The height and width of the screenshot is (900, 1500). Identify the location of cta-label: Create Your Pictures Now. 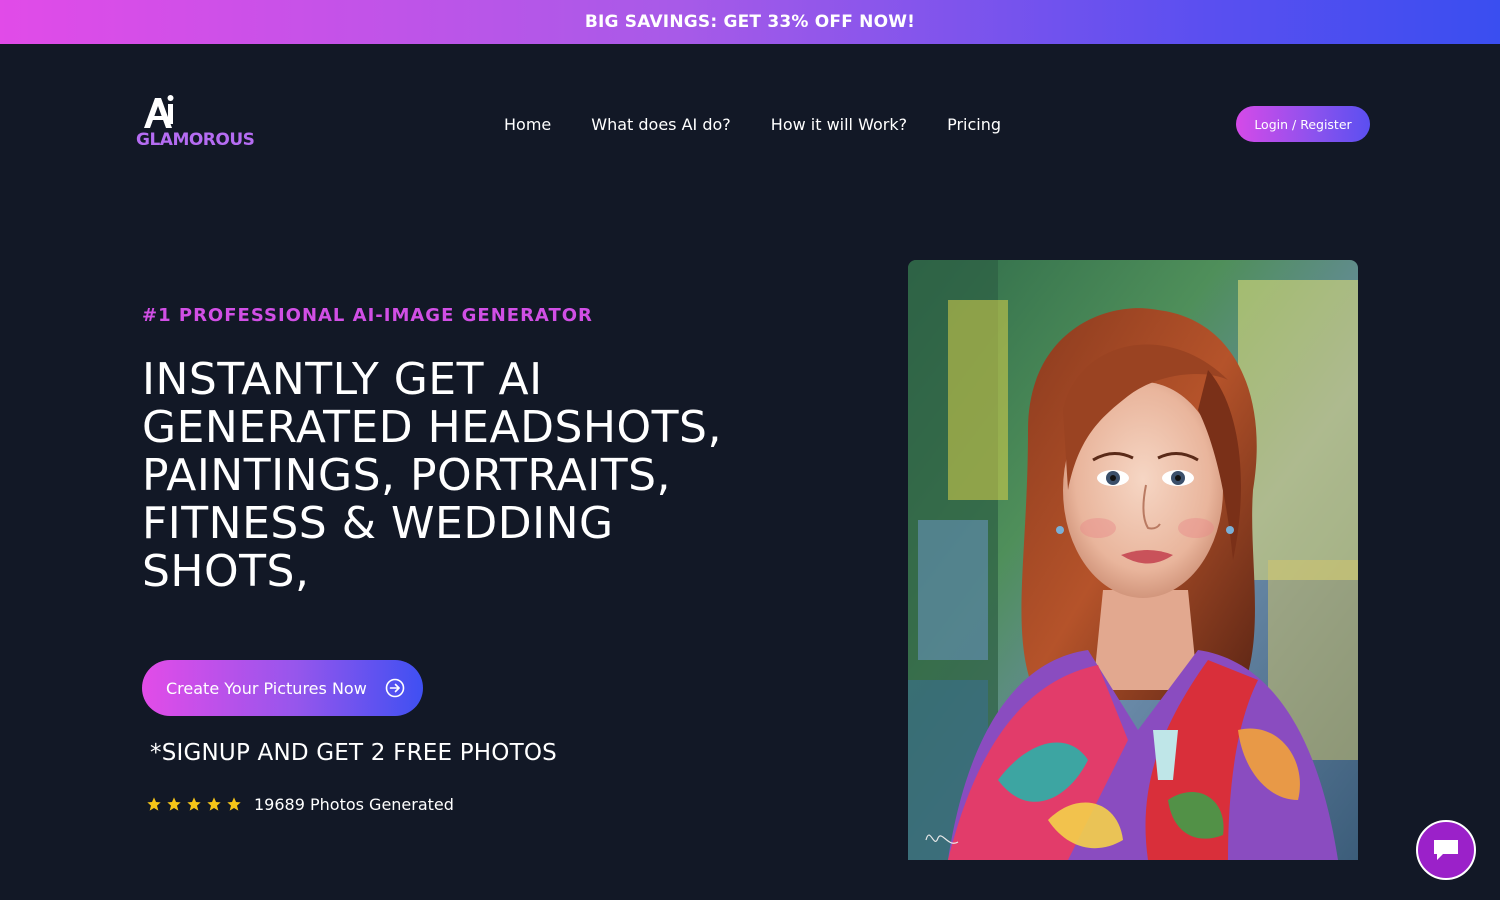
(266, 688).